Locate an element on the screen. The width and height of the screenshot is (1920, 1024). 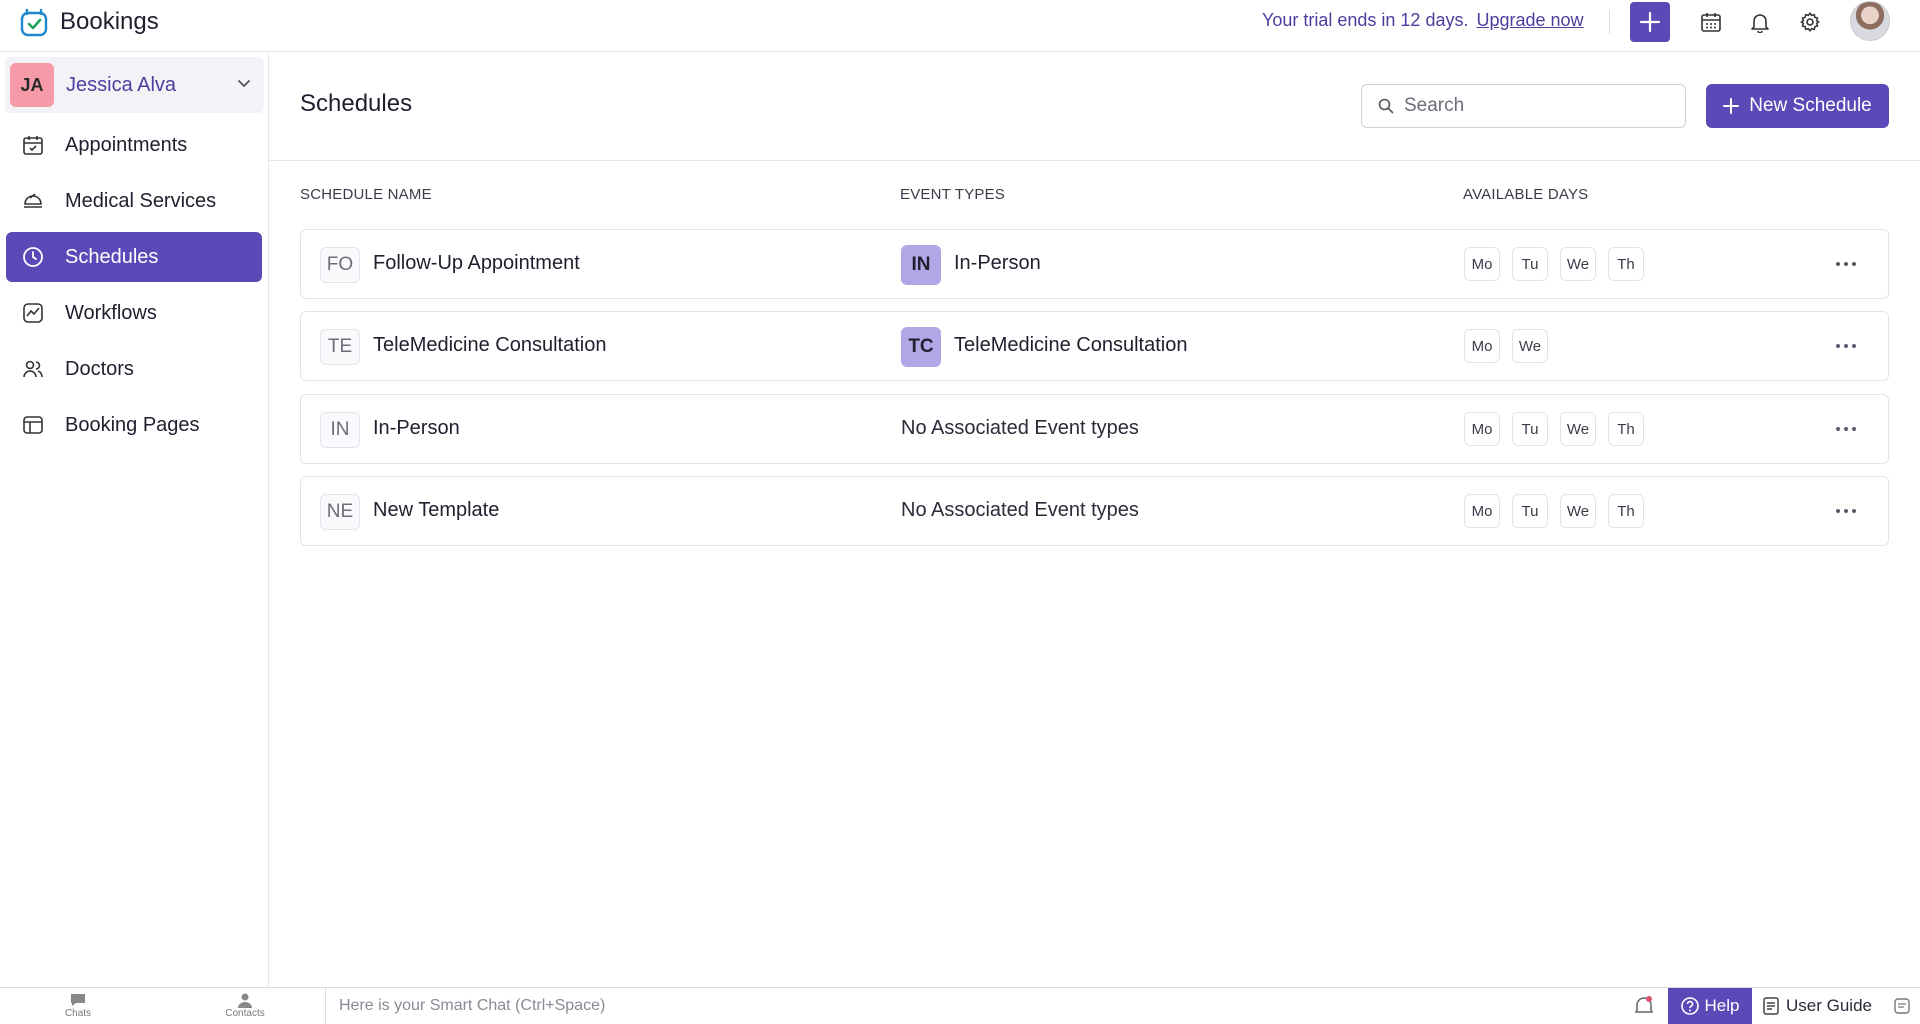
contact-icon is located at coordinates (245, 1000).